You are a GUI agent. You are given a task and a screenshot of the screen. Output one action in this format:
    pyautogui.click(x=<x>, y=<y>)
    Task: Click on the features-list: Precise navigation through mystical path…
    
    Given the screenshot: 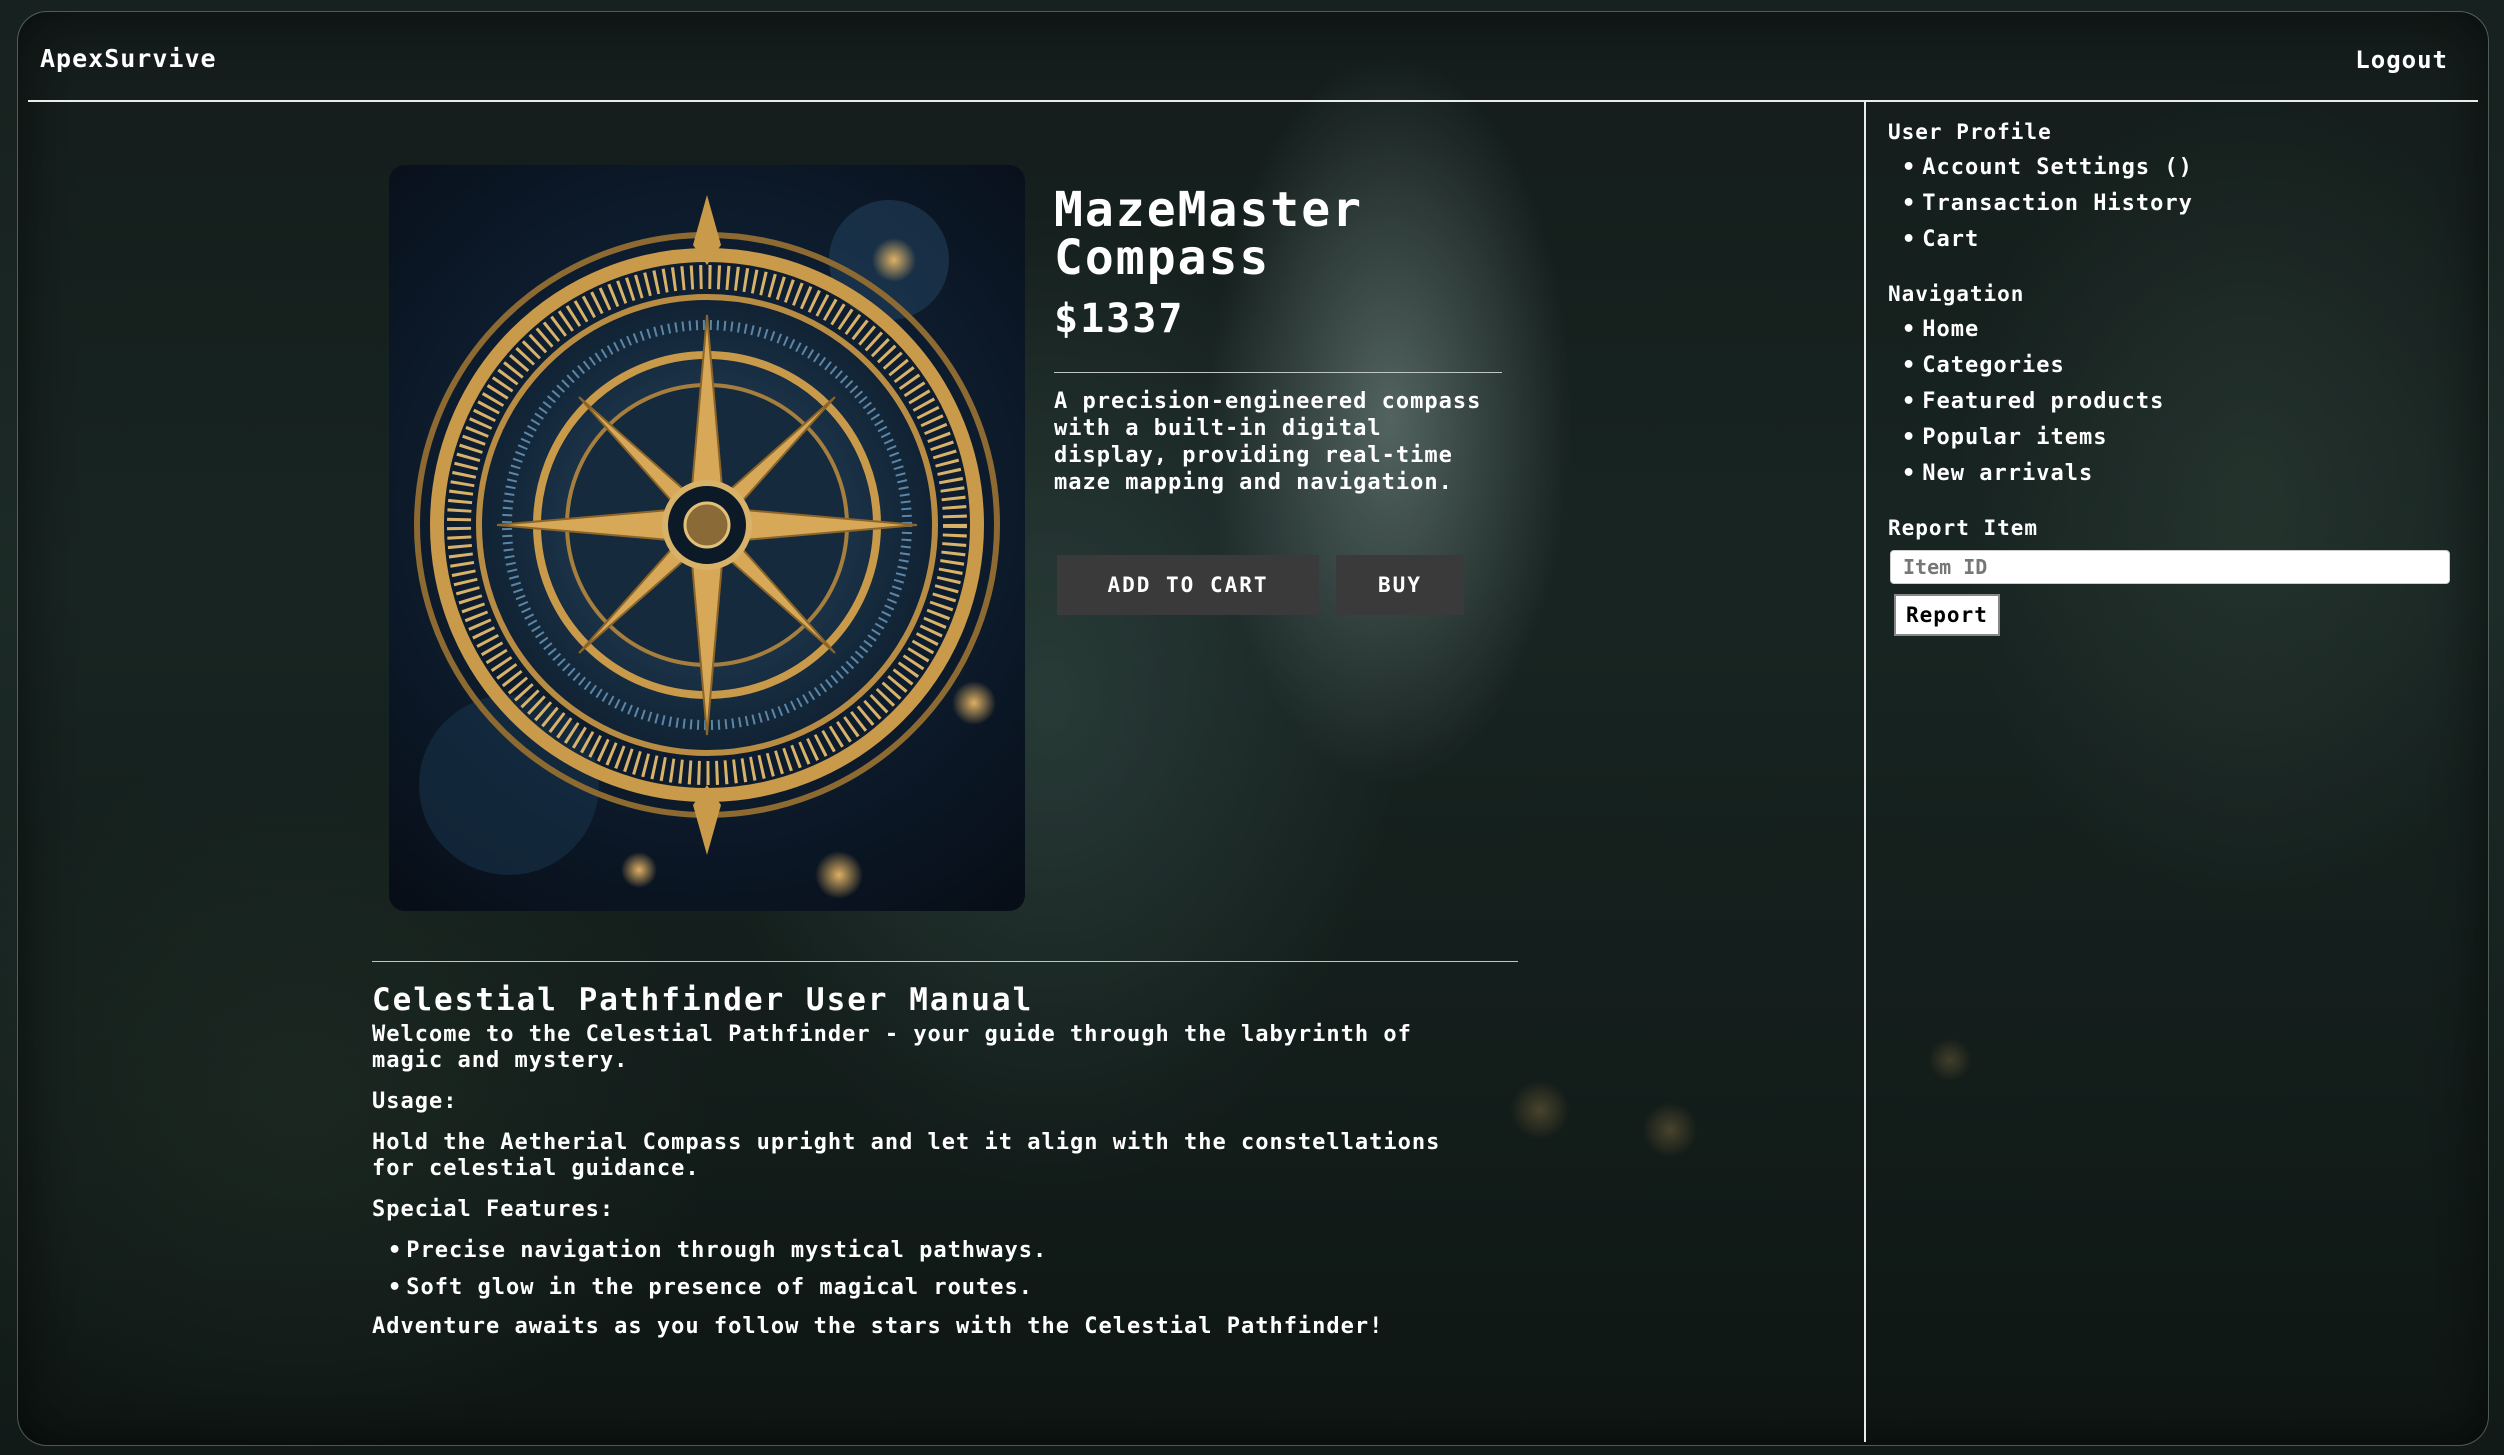 What is the action you would take?
    pyautogui.click(x=922, y=1269)
    